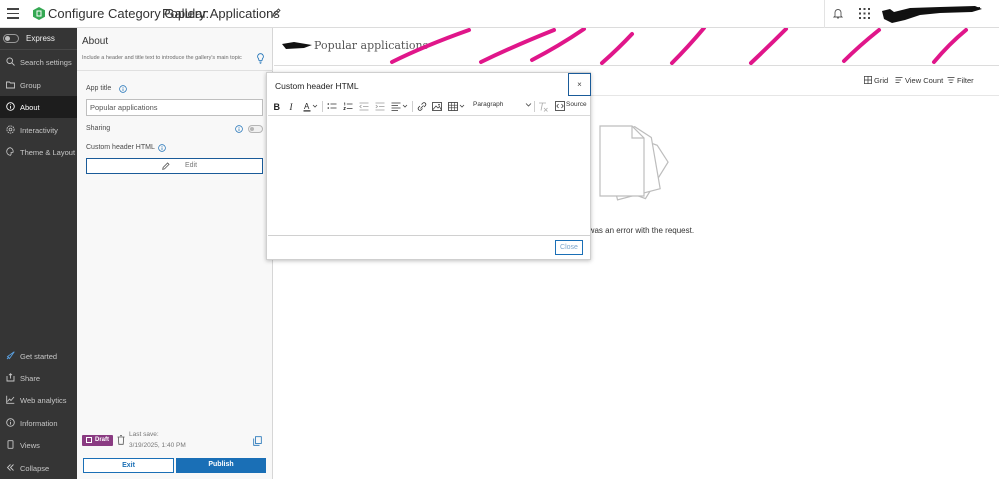 Image resolution: width=999 pixels, height=479 pixels. I want to click on source-code-icon, so click(560, 106).